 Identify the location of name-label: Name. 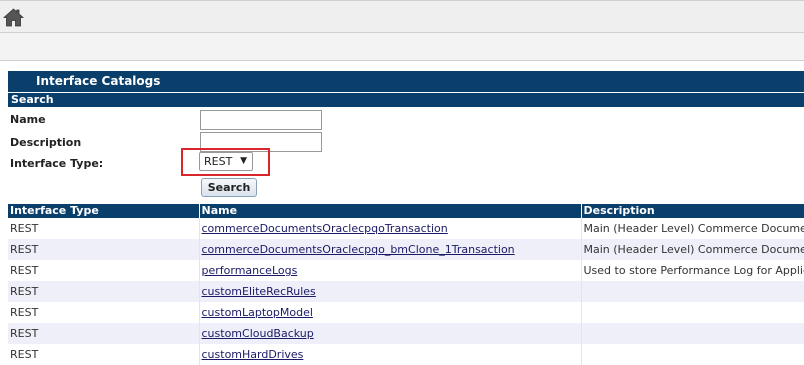
(28, 119).